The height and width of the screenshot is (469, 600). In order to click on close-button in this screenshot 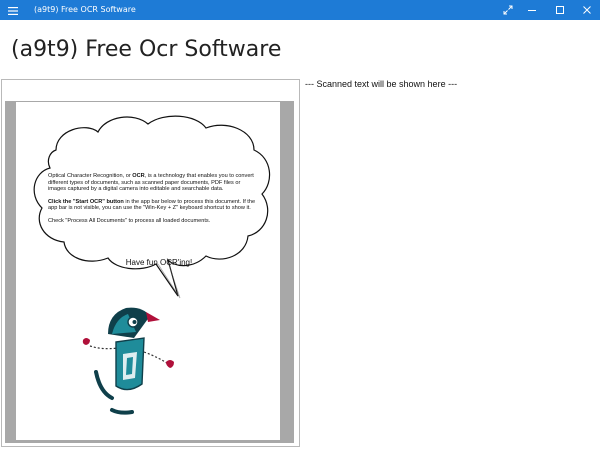, I will do `click(586, 10)`.